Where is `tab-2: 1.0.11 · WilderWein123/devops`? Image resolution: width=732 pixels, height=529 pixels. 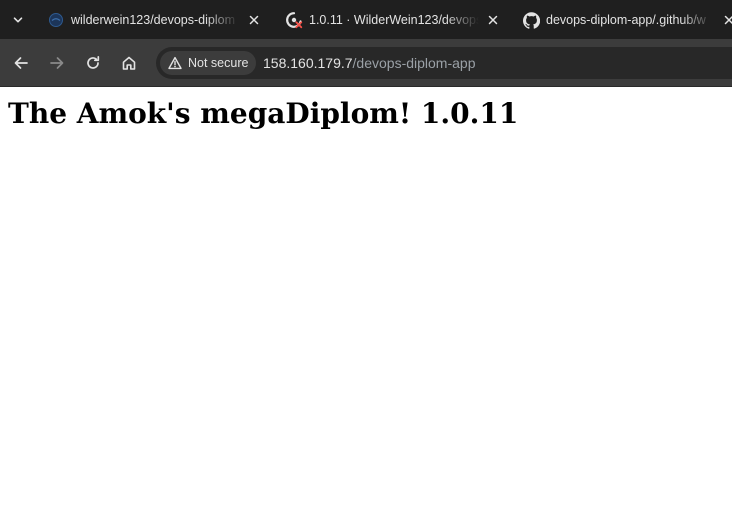
tab-2: 1.0.11 · WilderWein123/devops is located at coordinates (396, 19).